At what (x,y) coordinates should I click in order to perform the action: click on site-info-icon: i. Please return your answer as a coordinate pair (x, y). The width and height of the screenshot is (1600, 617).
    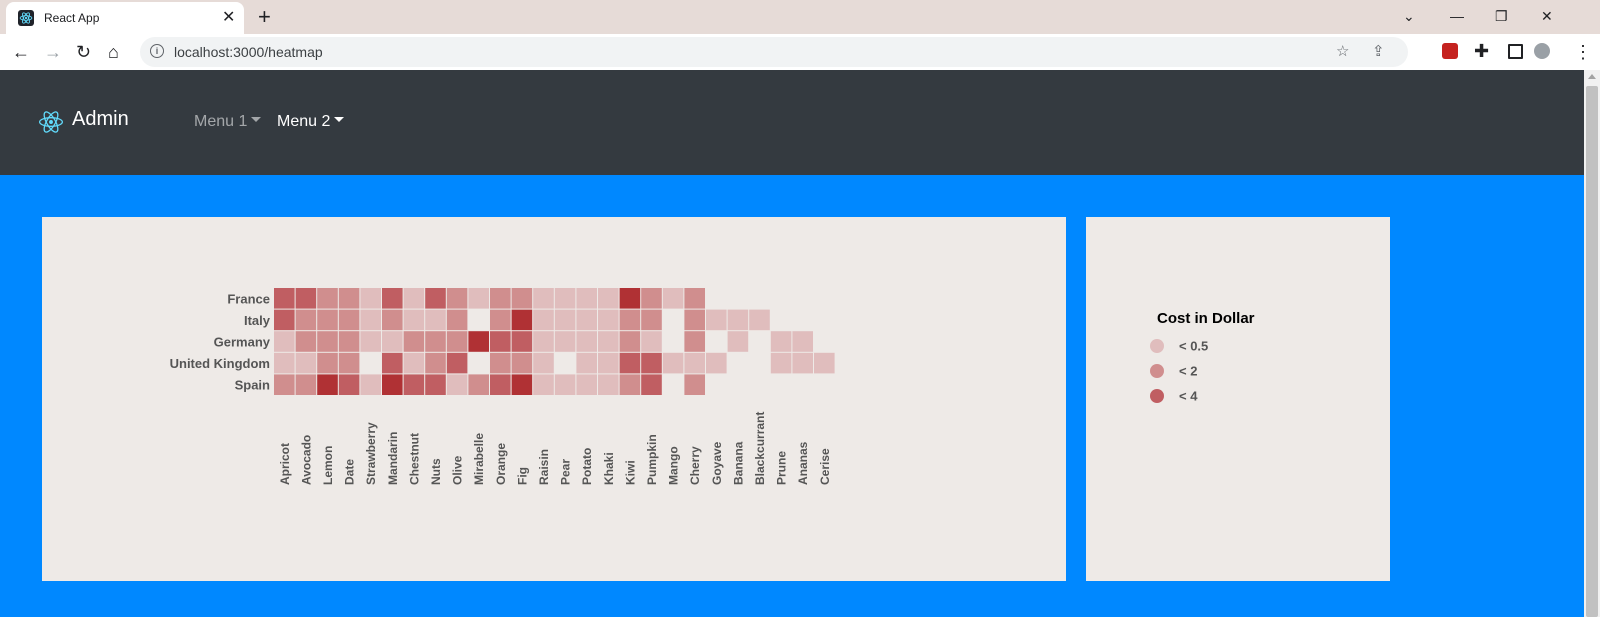
    Looking at the image, I should click on (157, 51).